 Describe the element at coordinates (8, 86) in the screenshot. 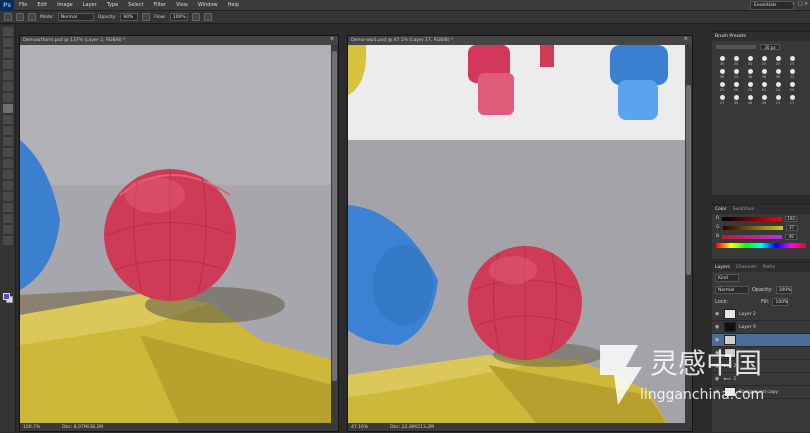

I see `eyedropper-tool-icon` at that location.